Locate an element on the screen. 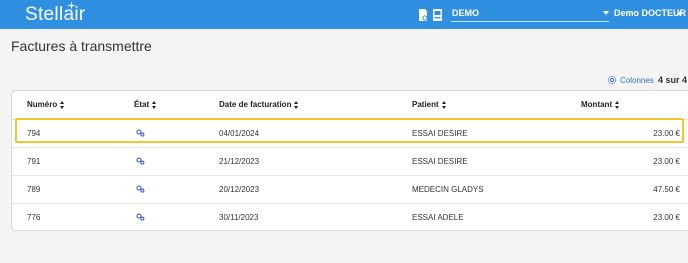 The width and height of the screenshot is (688, 263). table-row: 789 20/12/2023 MEDECIN GLADYS 47.50 € is located at coordinates (350, 189).